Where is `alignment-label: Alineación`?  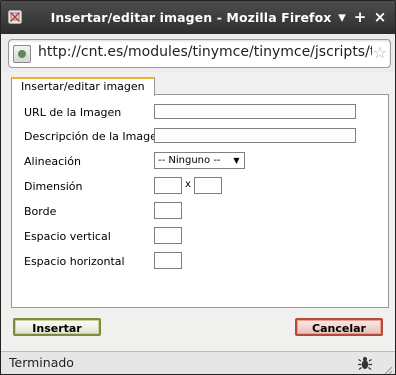
alignment-label: Alineación is located at coordinates (52, 161).